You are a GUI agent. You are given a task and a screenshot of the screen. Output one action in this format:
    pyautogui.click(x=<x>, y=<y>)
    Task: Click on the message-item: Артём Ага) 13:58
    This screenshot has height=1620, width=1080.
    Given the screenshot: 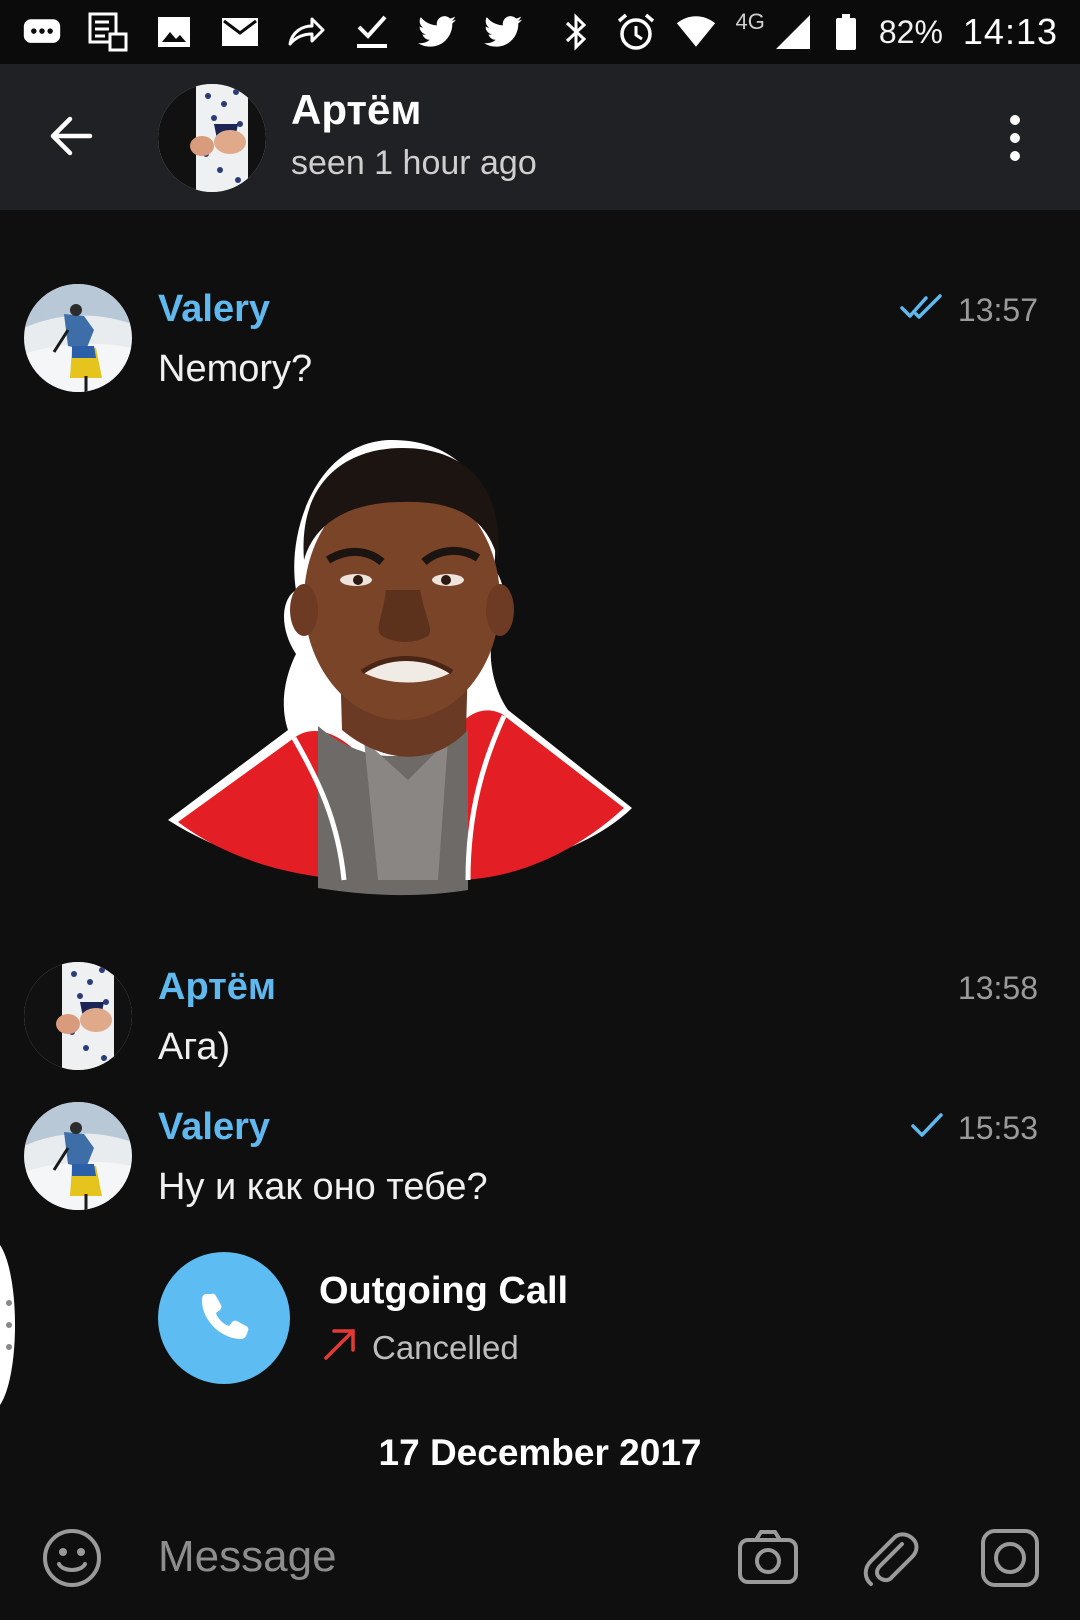 What is the action you would take?
    pyautogui.click(x=540, y=1022)
    